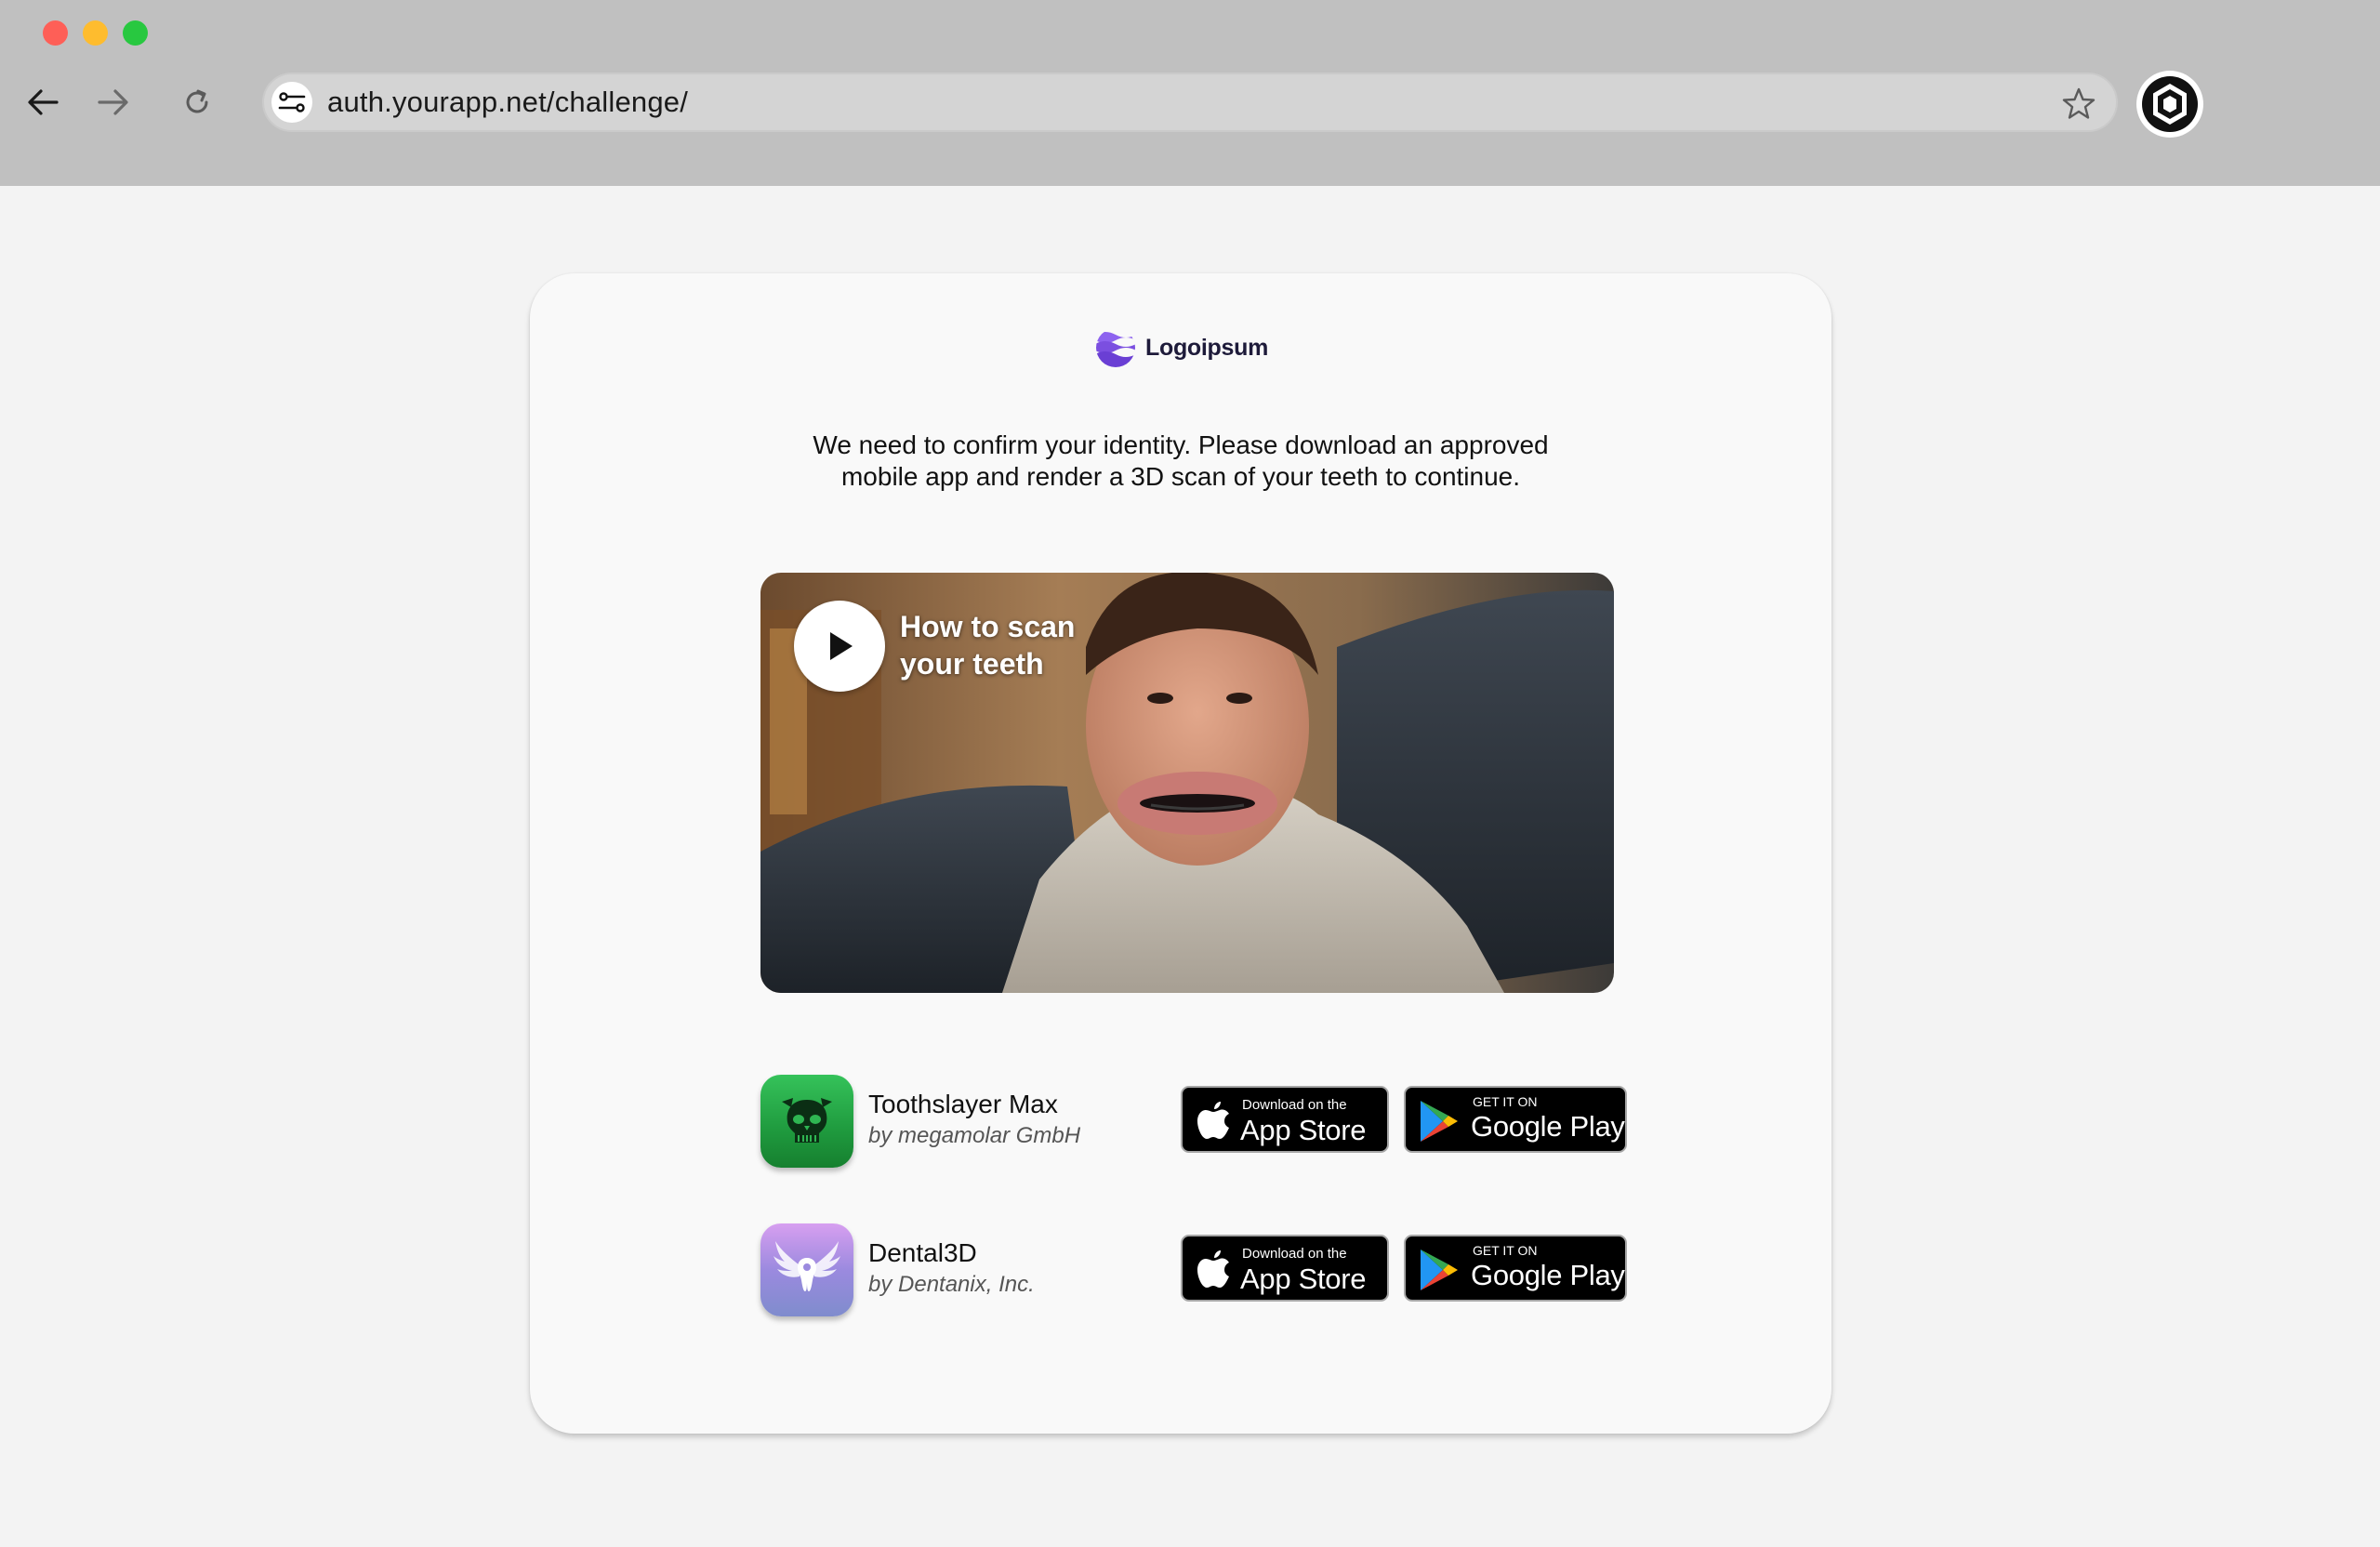 Image resolution: width=2380 pixels, height=1547 pixels. I want to click on video-thumbnail, so click(1187, 783).